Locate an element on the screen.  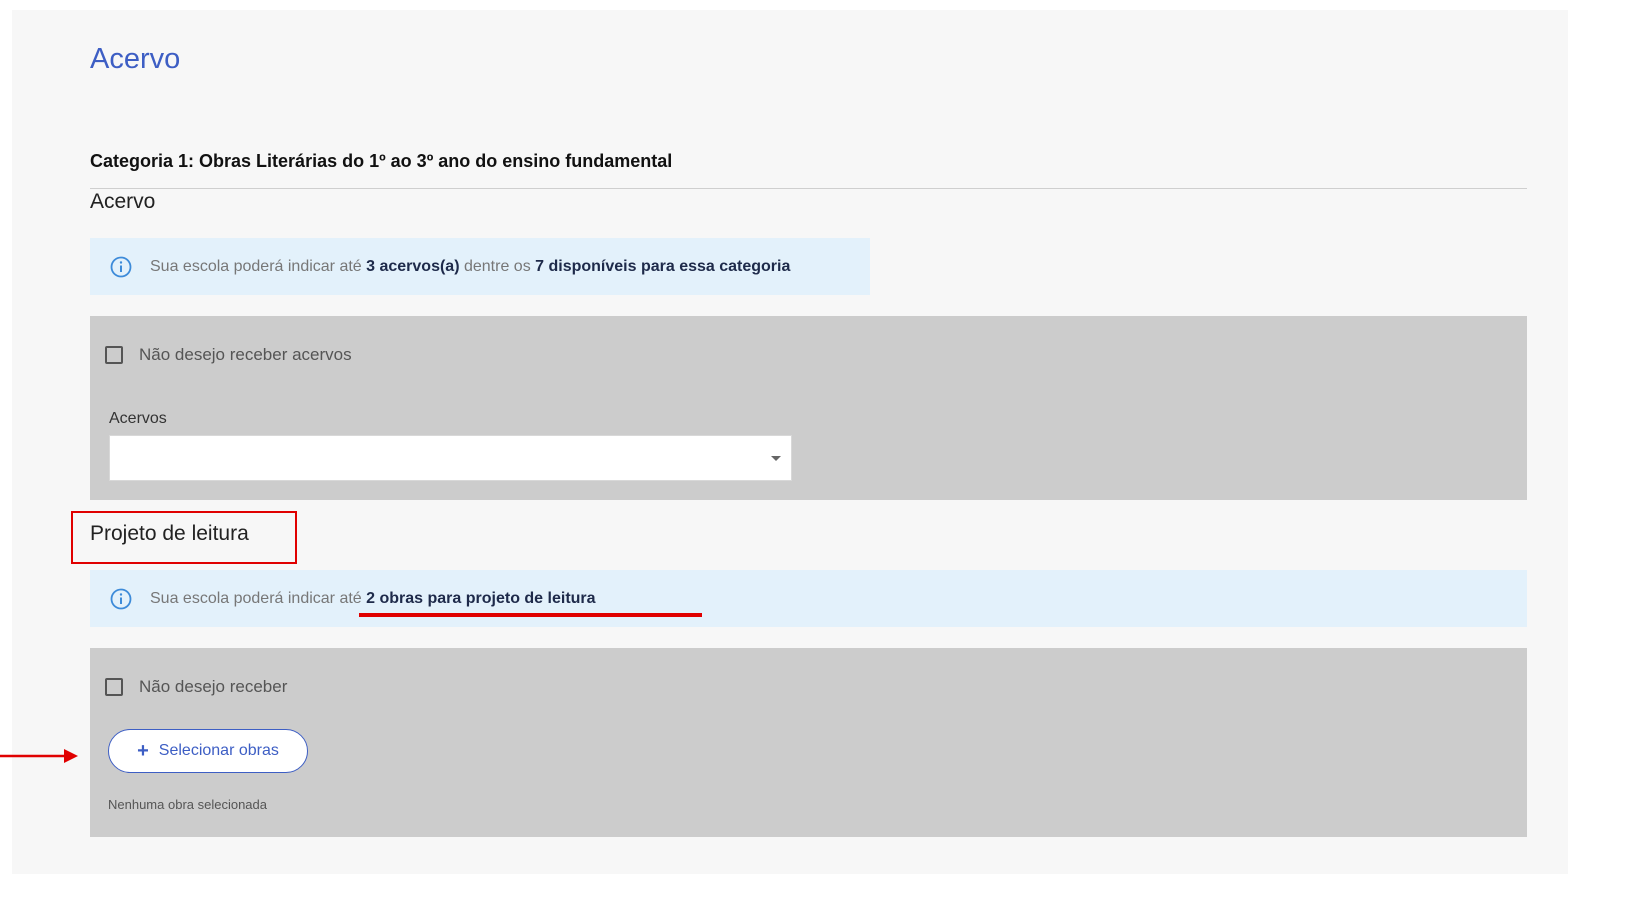
select-works-button: + Selecionar obras is located at coordinates (208, 751).